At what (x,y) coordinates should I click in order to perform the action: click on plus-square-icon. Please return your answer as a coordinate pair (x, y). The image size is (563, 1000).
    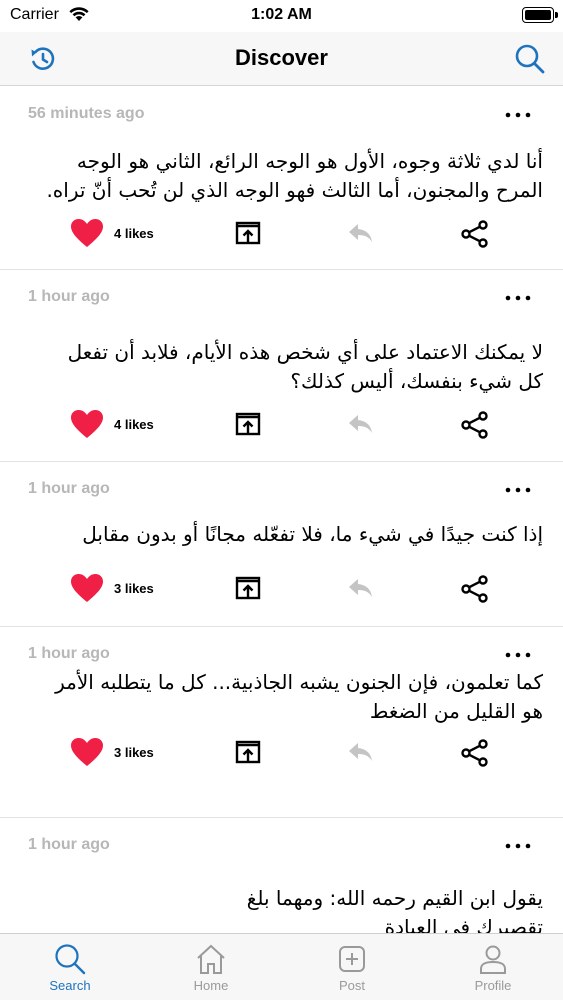
    Looking at the image, I should click on (352, 959).